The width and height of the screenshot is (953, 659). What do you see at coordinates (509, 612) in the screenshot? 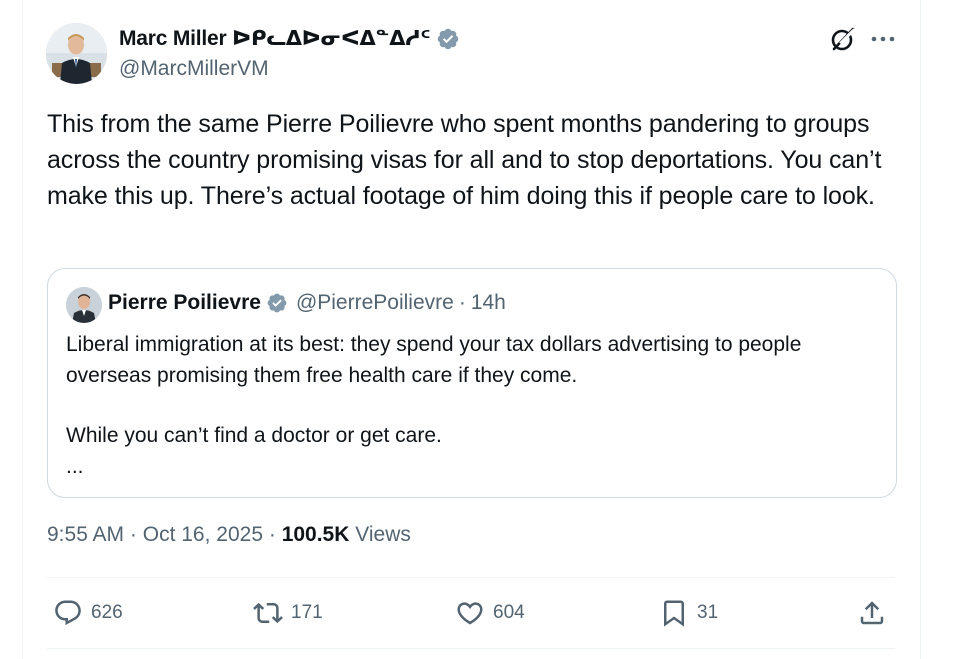
I see `like-count: 604` at bounding box center [509, 612].